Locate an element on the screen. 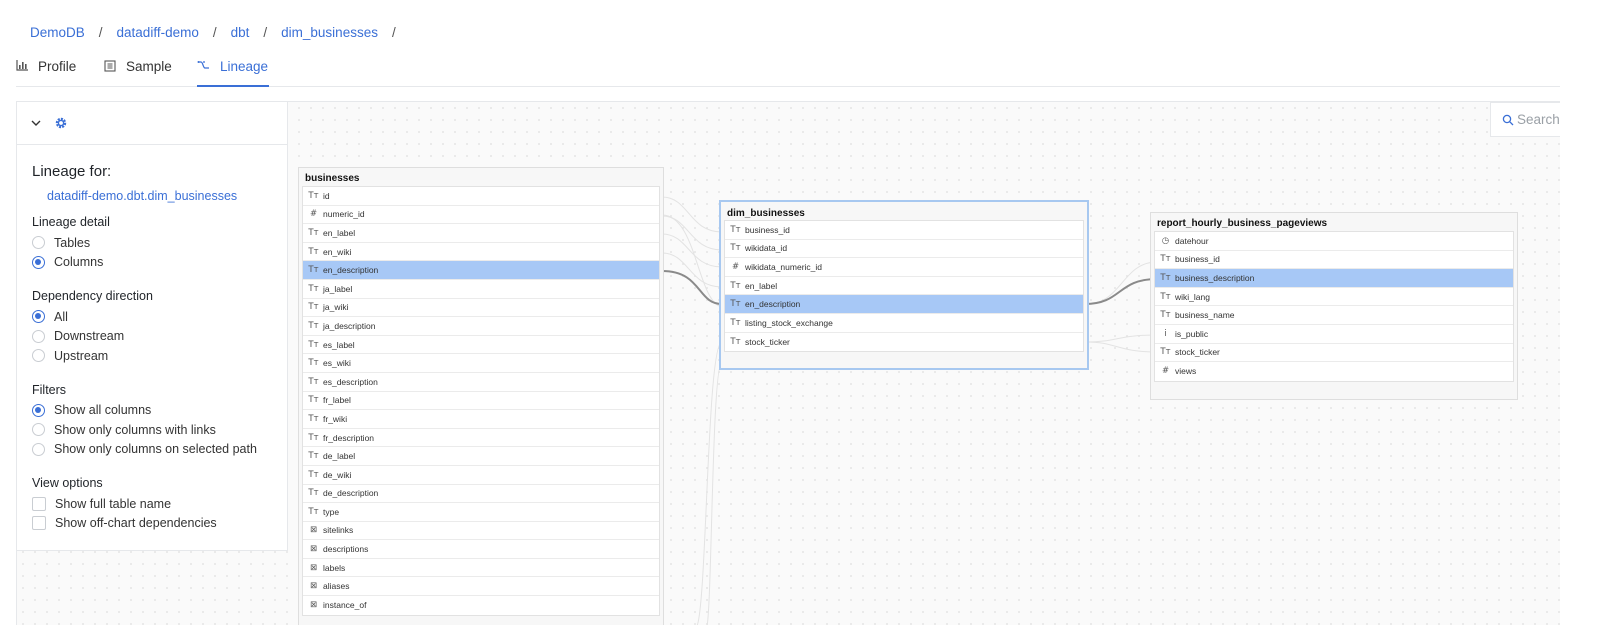  option-label: Columns is located at coordinates (79, 262).